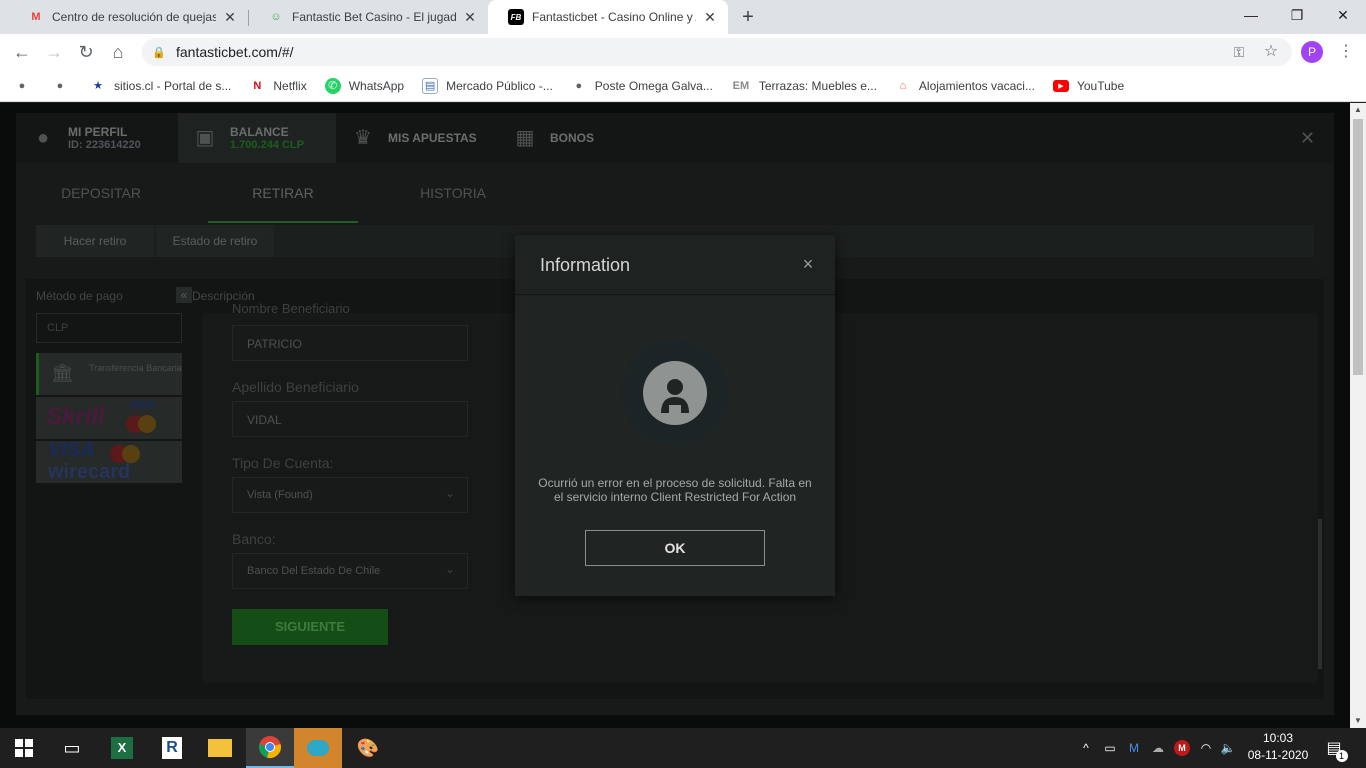 The width and height of the screenshot is (1366, 768). Describe the element at coordinates (1239, 52) in the screenshot. I see `key-icon: ⚿` at that location.